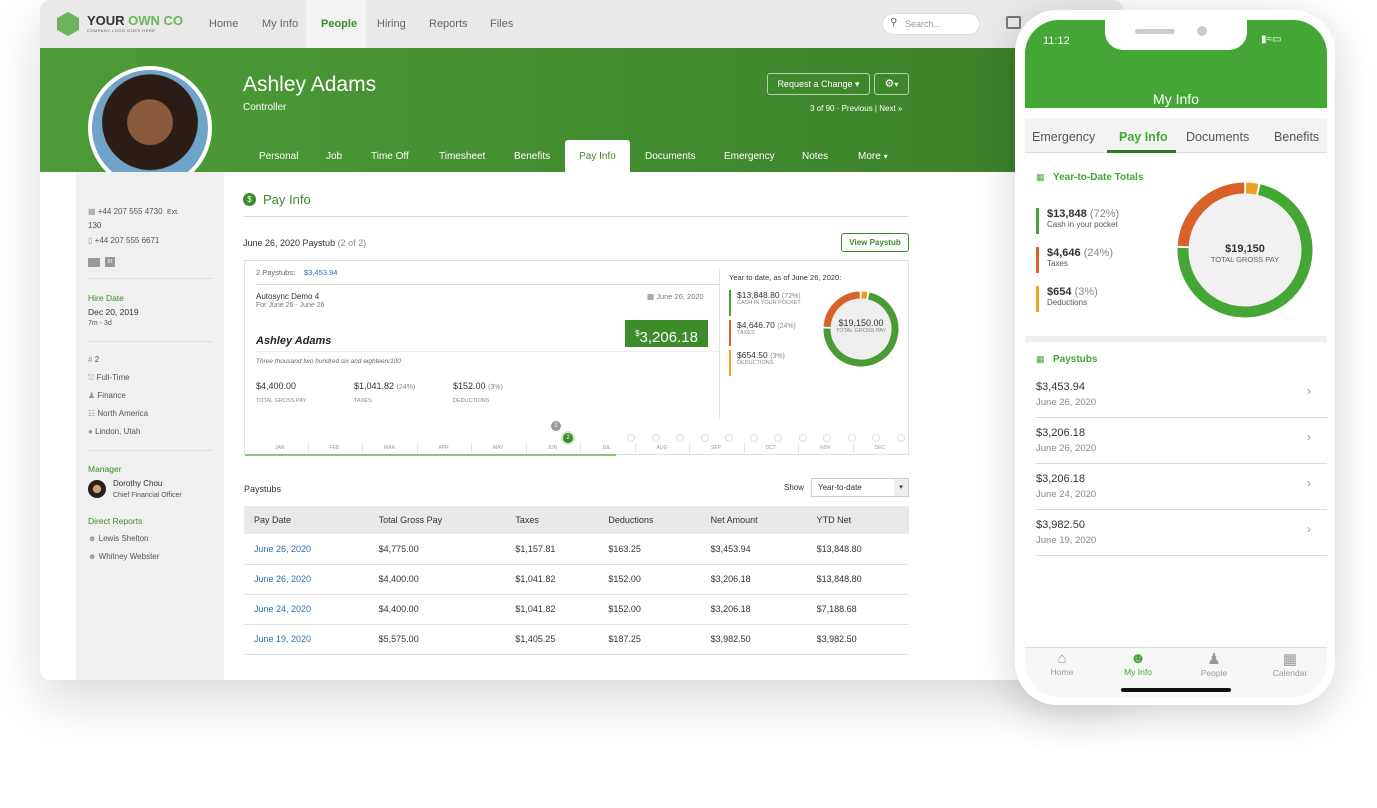 Image resolution: width=1377 pixels, height=808 pixels. I want to click on timeline-month: JAN, so click(279, 448).